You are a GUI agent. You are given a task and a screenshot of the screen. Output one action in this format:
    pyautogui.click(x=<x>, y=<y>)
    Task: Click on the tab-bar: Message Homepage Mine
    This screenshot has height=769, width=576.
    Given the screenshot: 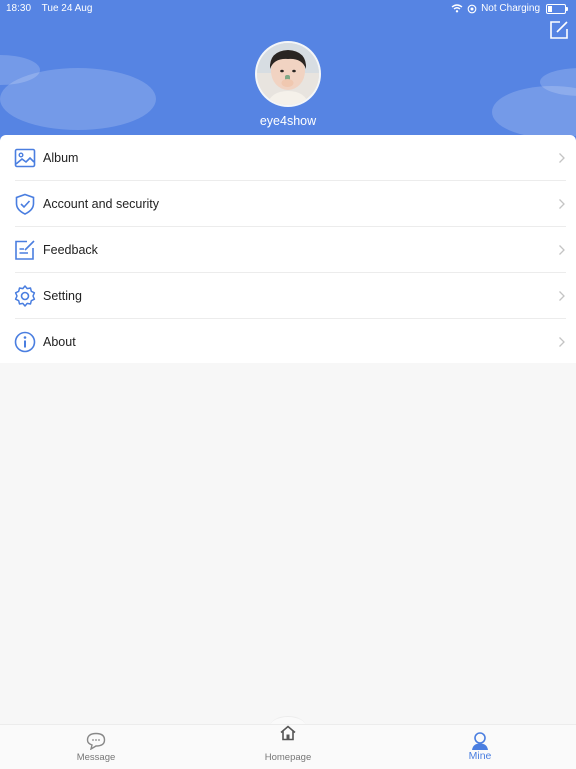 What is the action you would take?
    pyautogui.click(x=288, y=746)
    